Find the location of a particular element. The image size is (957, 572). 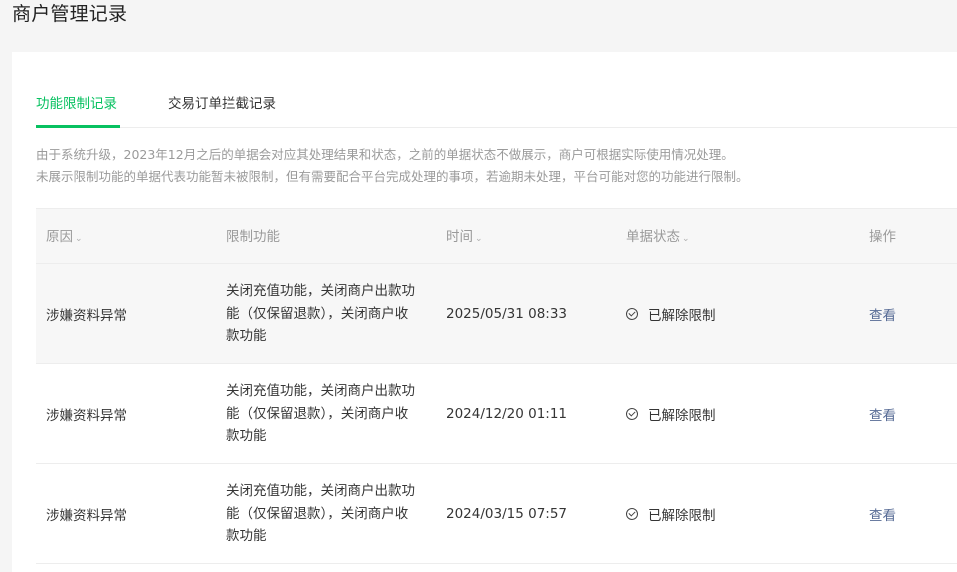

cell-time: 2024/12/20 01:11 is located at coordinates (507, 414).